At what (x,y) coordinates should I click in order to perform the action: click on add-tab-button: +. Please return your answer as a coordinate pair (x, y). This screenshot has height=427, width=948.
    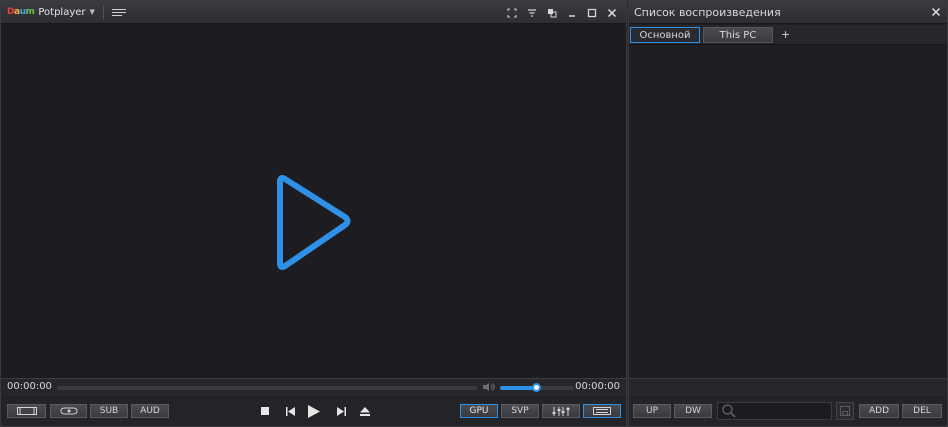
    Looking at the image, I should click on (785, 34).